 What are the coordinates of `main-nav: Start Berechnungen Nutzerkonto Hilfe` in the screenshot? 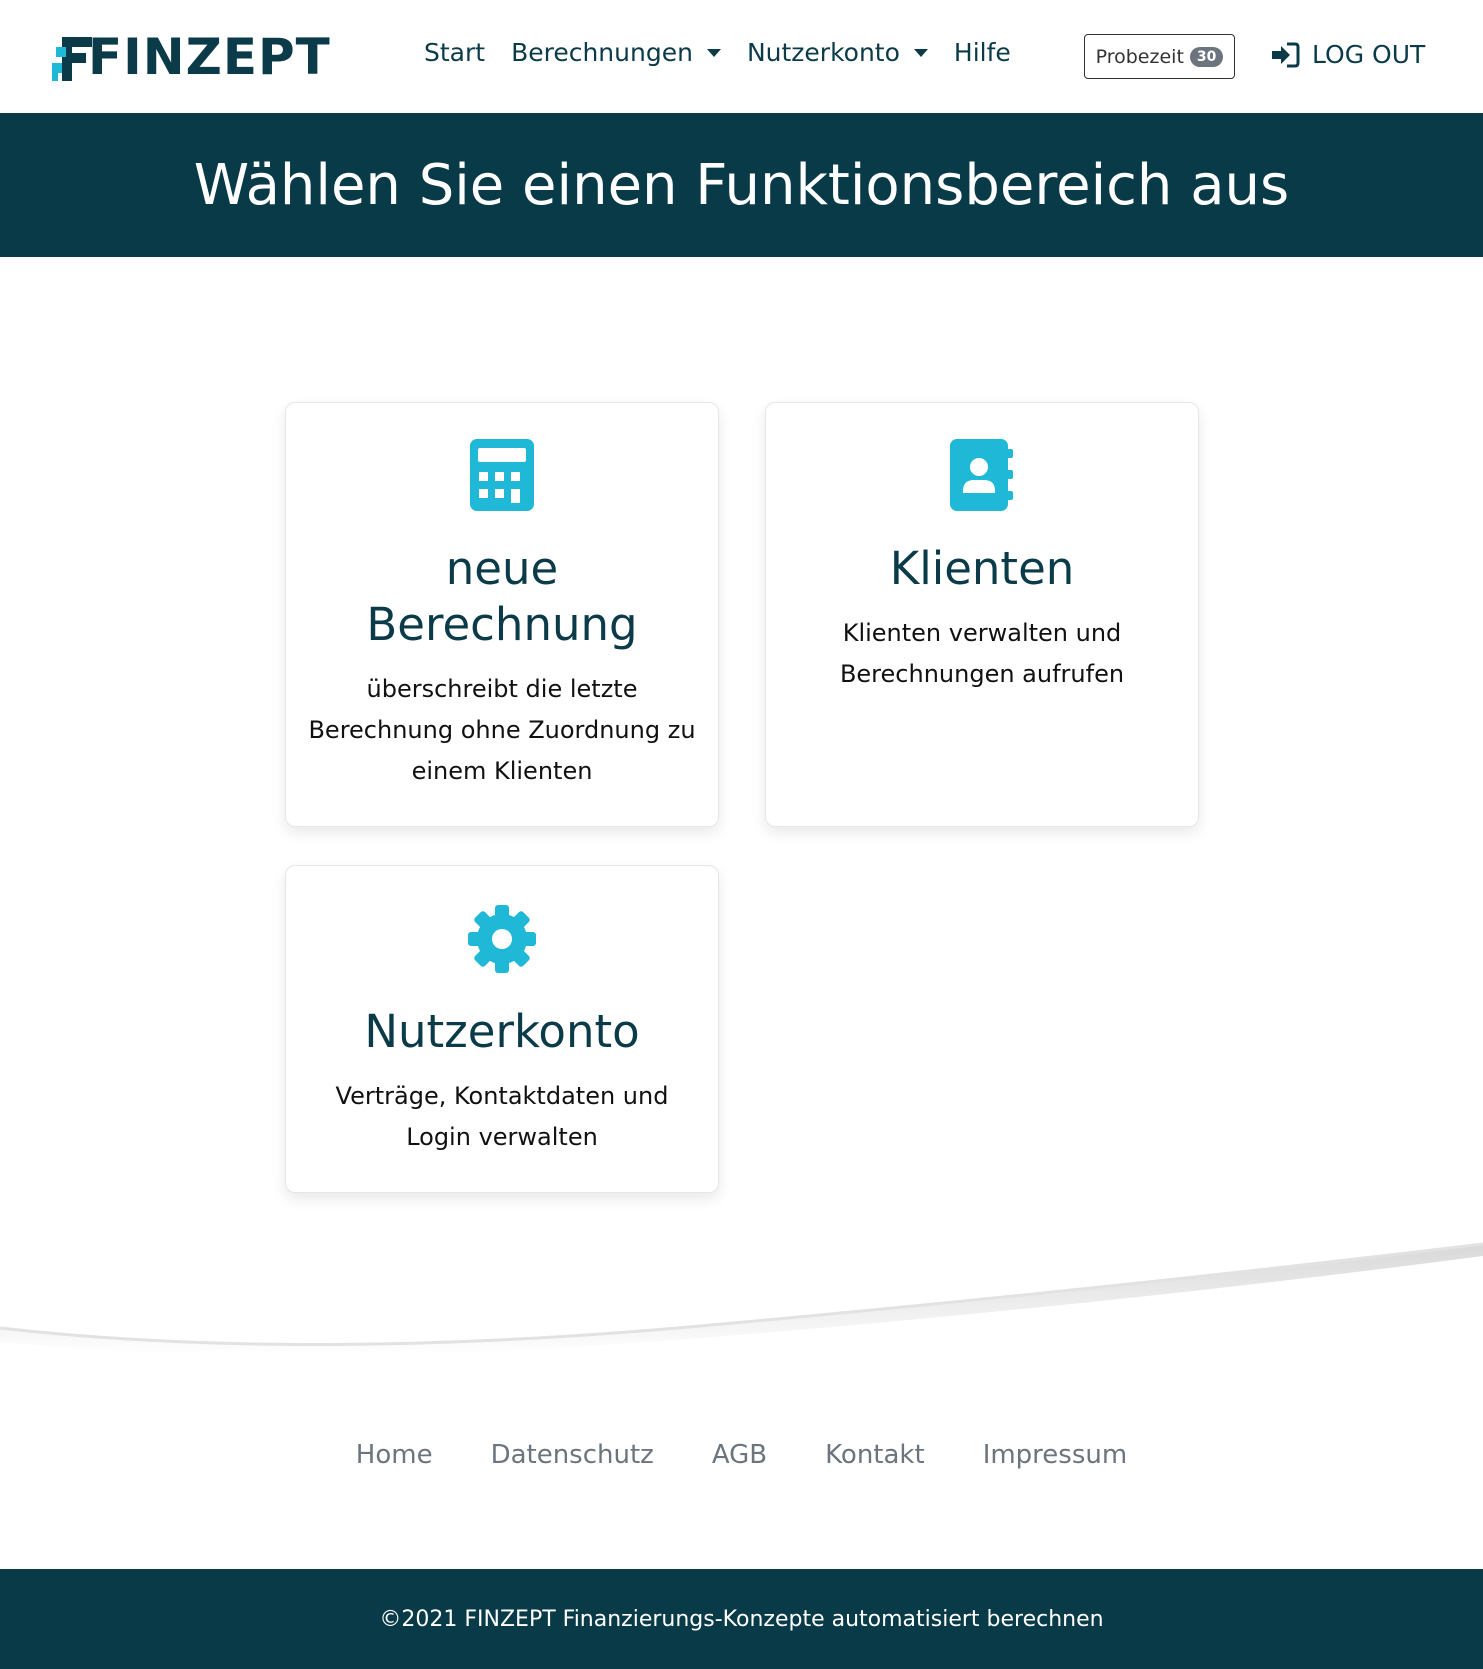 It's located at (730, 52).